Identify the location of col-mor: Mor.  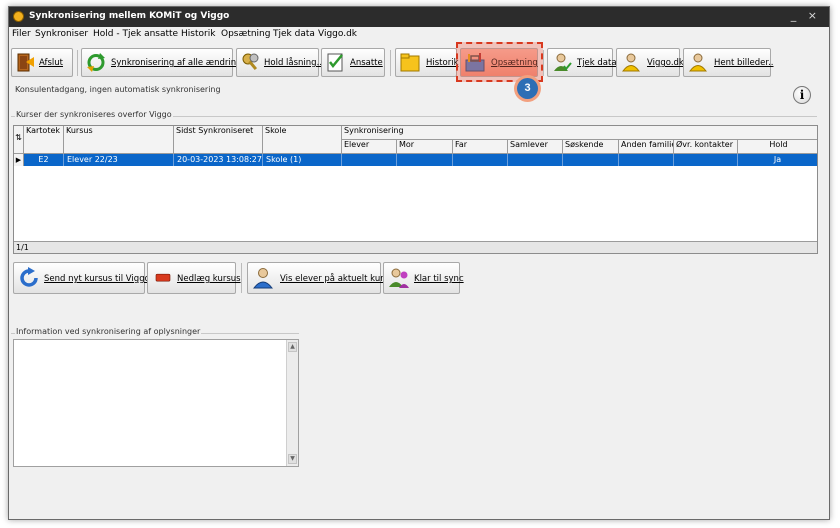
(425, 147).